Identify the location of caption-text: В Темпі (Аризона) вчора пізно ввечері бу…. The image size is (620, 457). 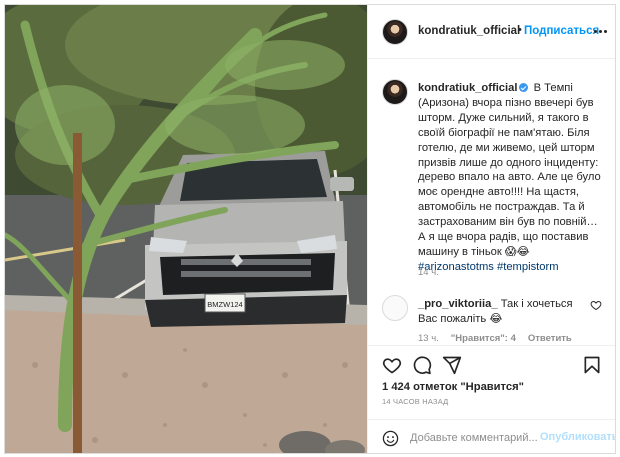
(509, 170).